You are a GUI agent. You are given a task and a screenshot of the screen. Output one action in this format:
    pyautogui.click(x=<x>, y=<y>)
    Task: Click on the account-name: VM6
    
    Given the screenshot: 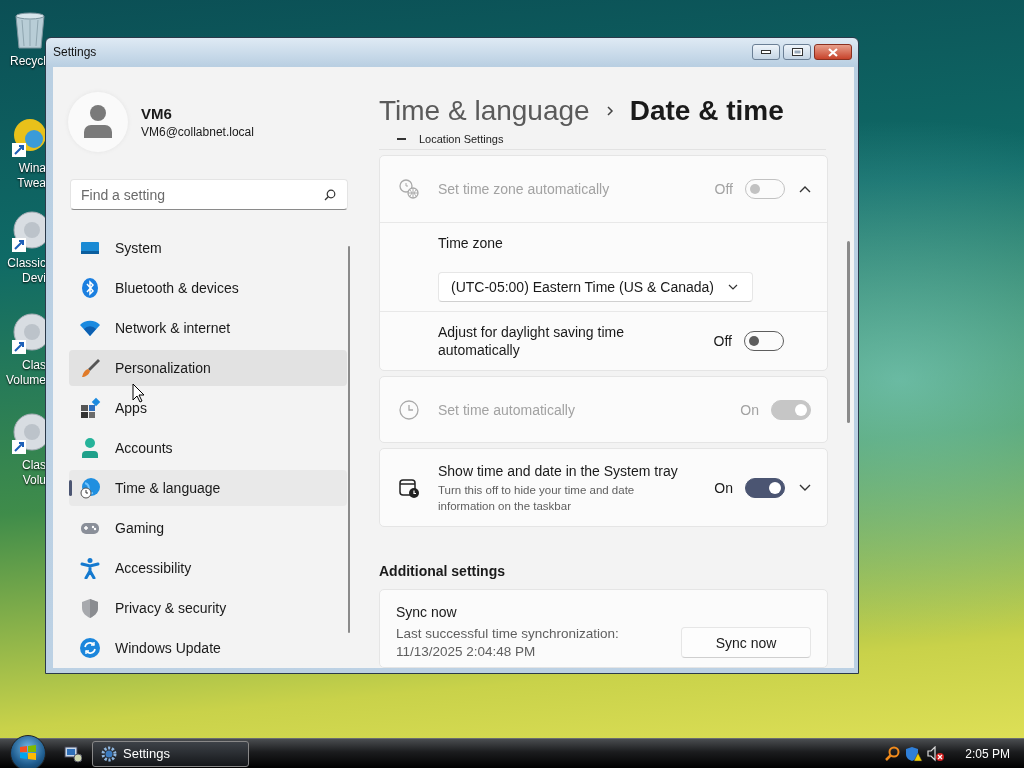 What is the action you would take?
    pyautogui.click(x=157, y=113)
    